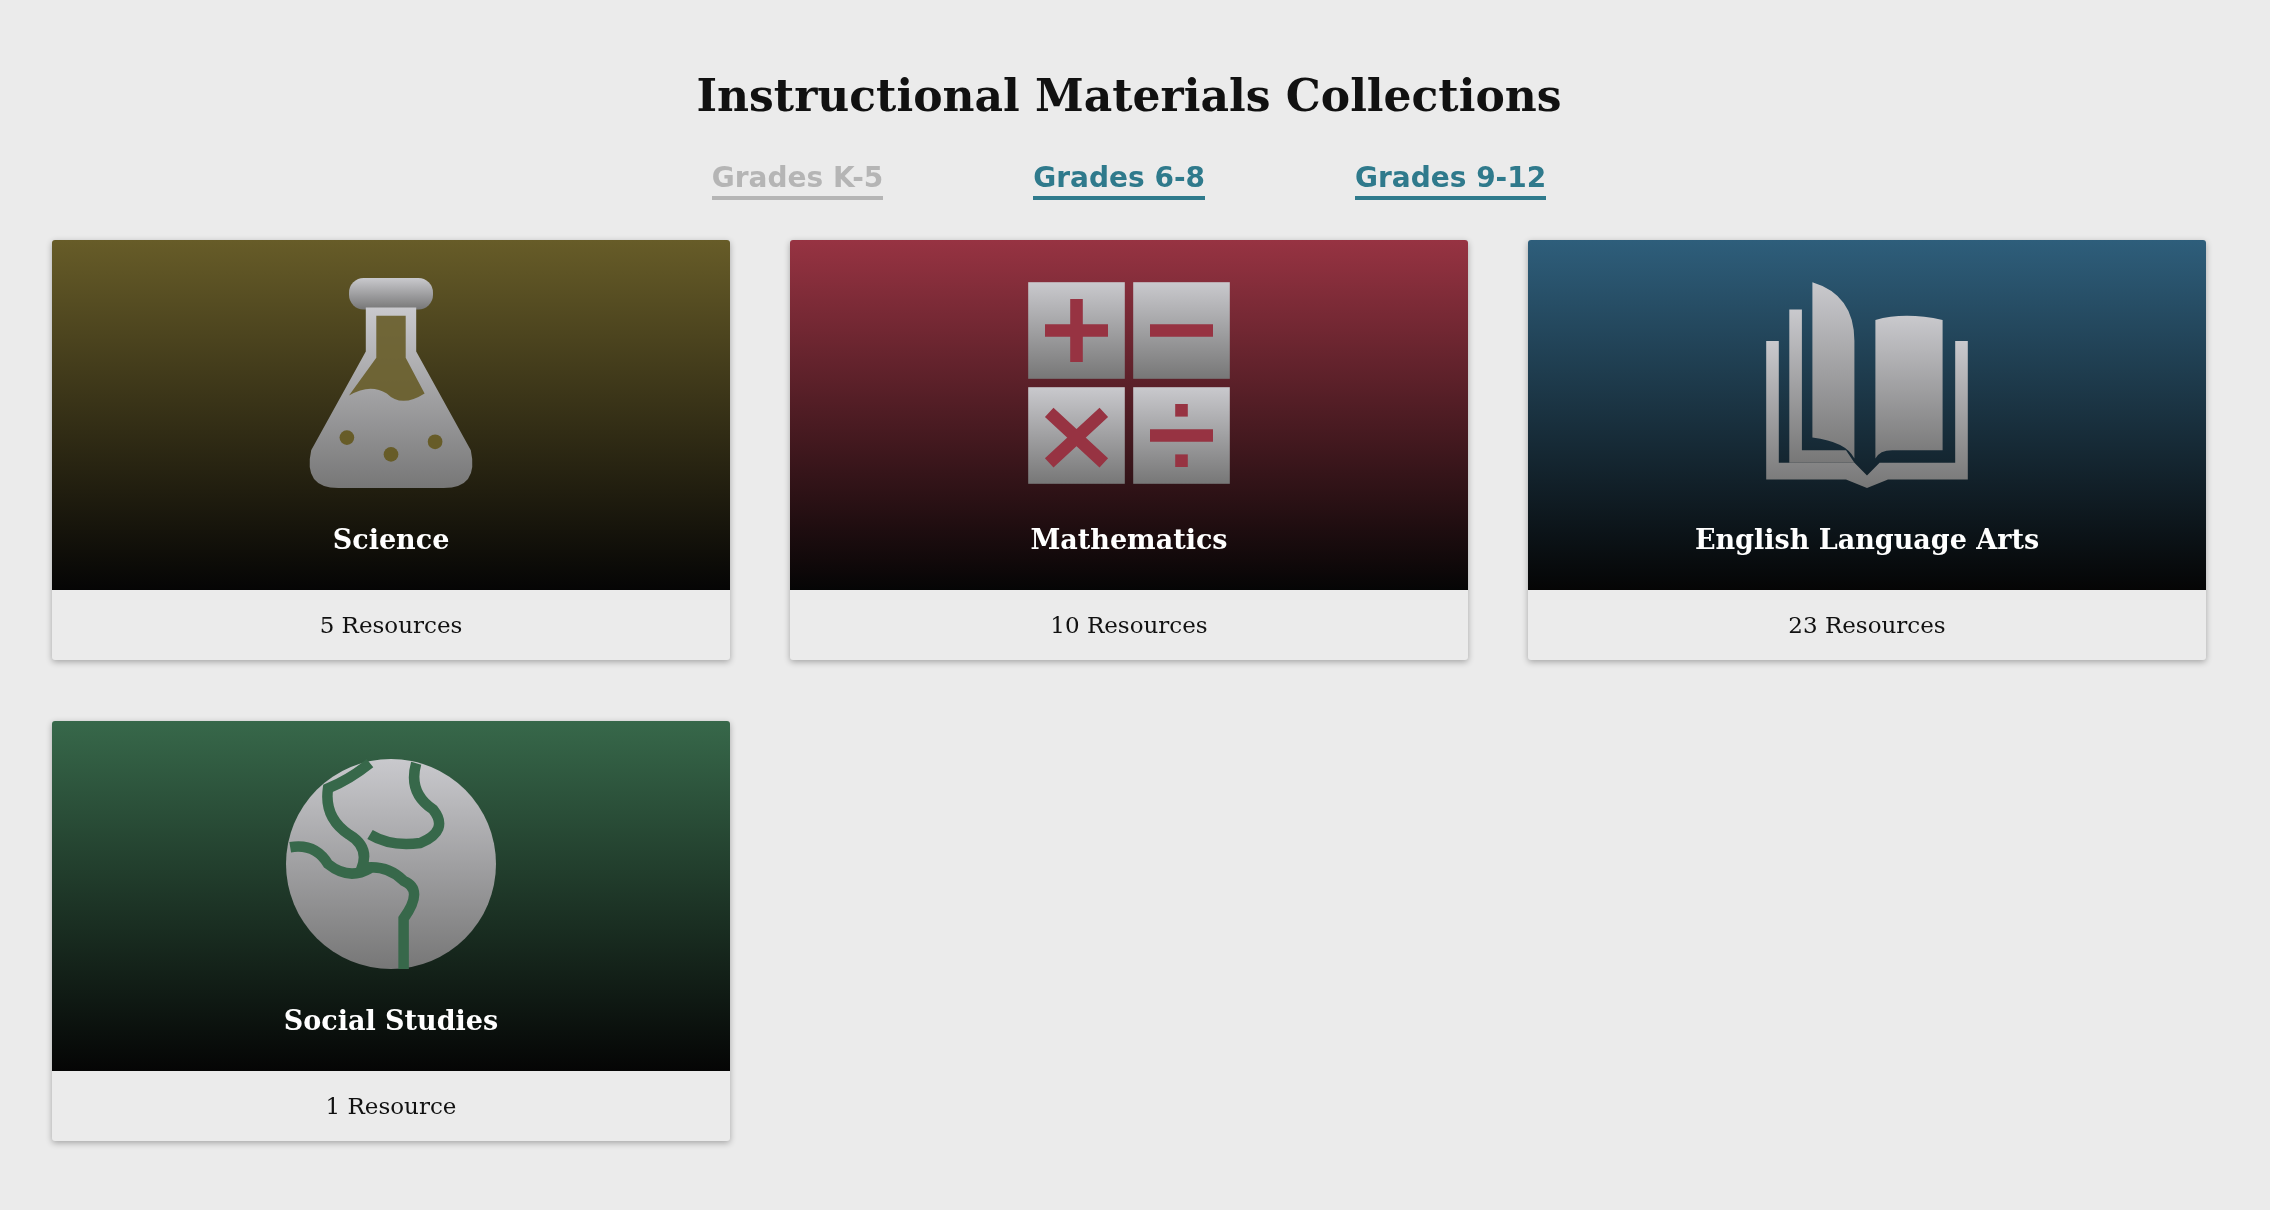 The height and width of the screenshot is (1210, 2270). I want to click on collection-name: Science, so click(391, 539).